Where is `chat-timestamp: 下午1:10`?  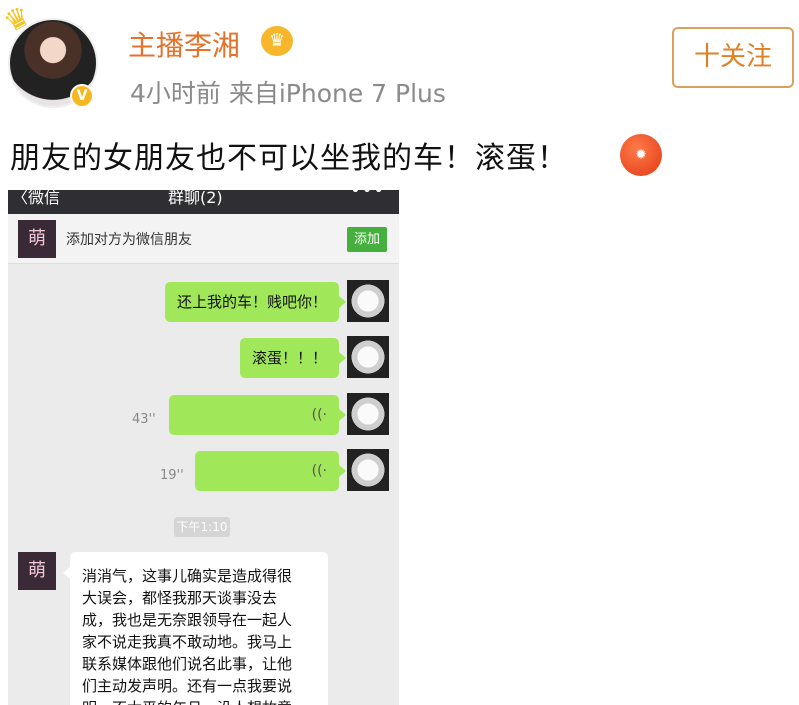 chat-timestamp: 下午1:10 is located at coordinates (202, 527).